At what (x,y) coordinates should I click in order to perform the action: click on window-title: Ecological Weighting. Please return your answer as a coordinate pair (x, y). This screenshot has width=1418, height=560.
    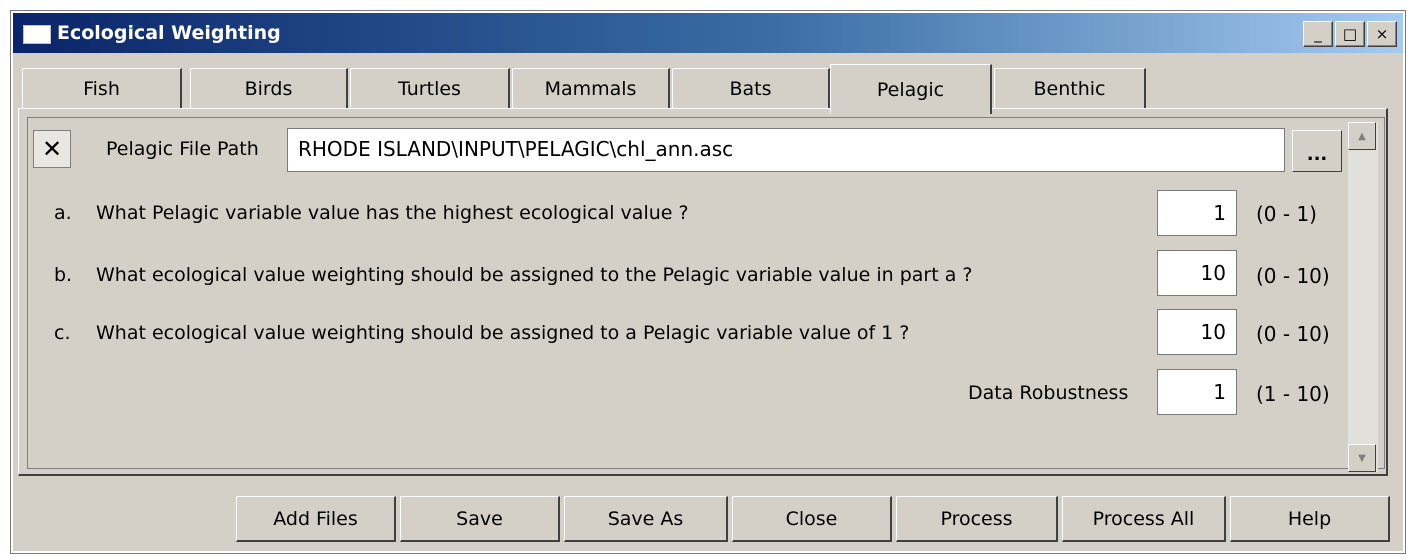
    Looking at the image, I should click on (169, 33).